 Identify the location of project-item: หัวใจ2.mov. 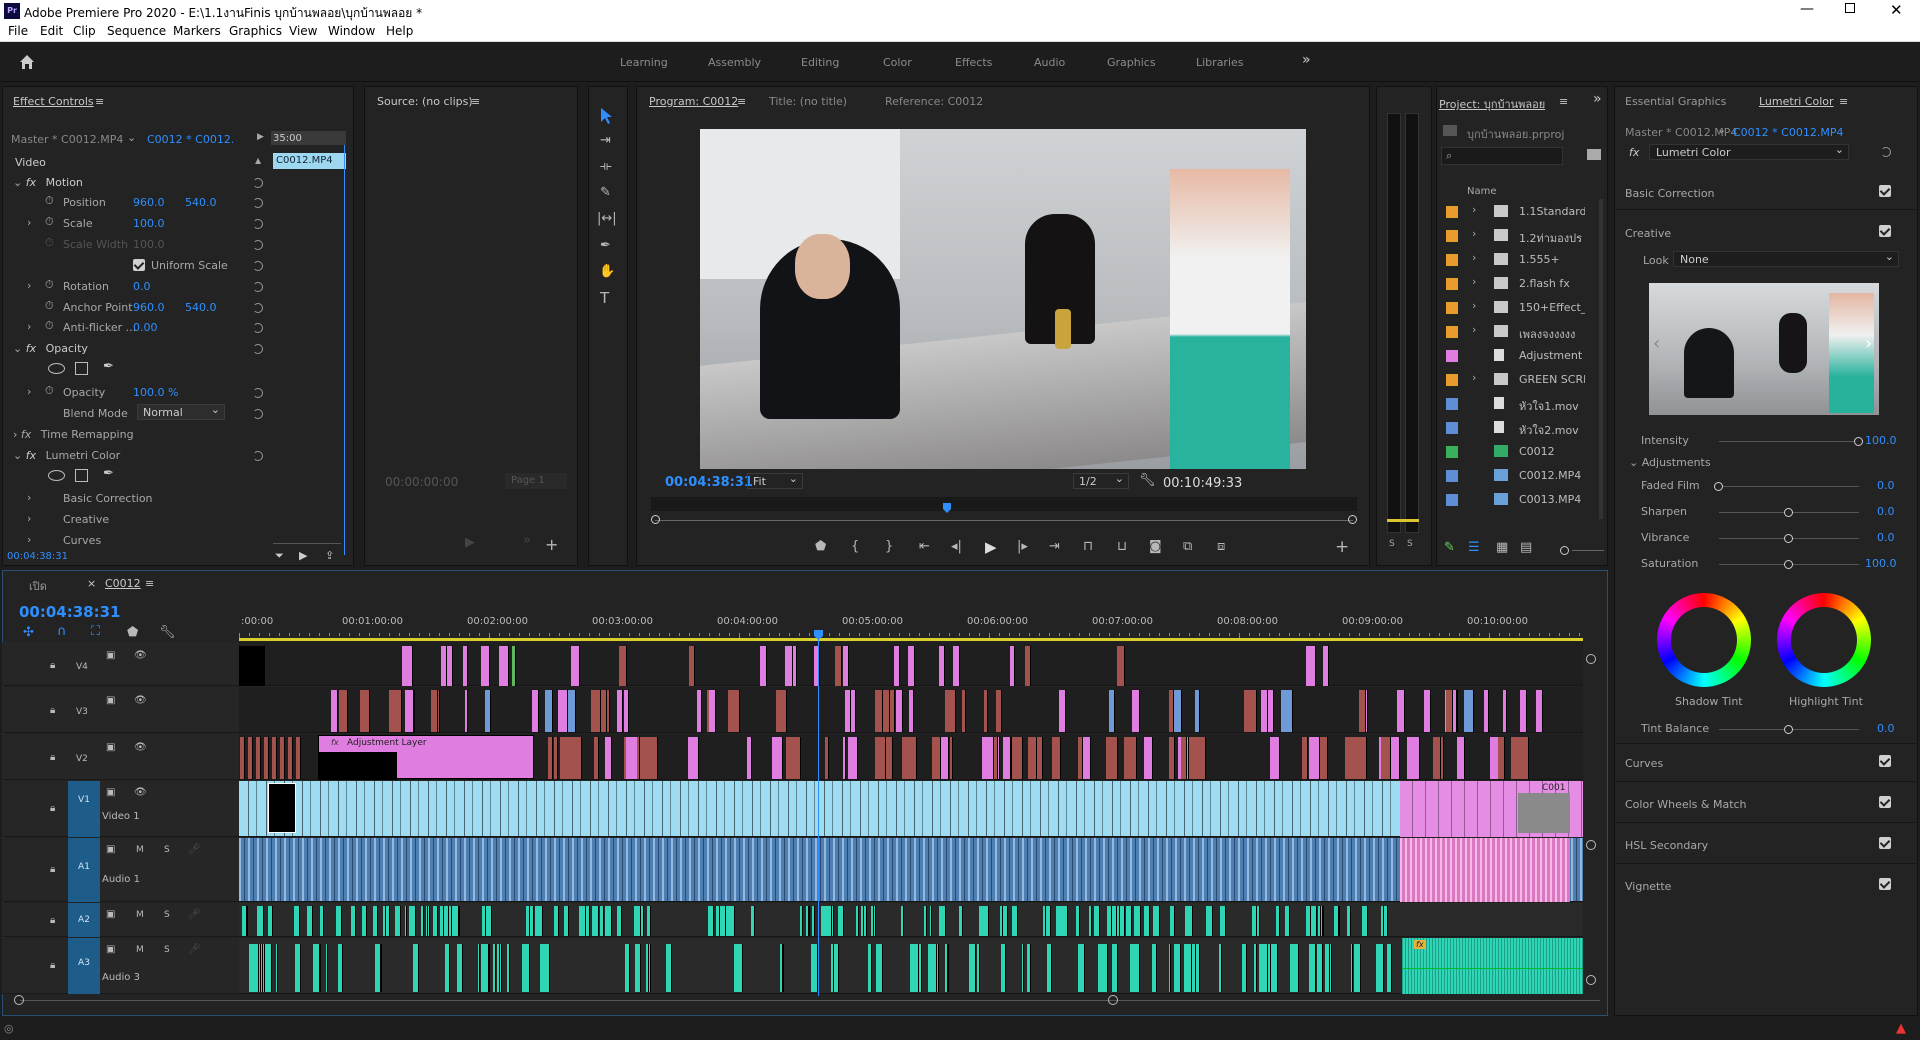
(1514, 428).